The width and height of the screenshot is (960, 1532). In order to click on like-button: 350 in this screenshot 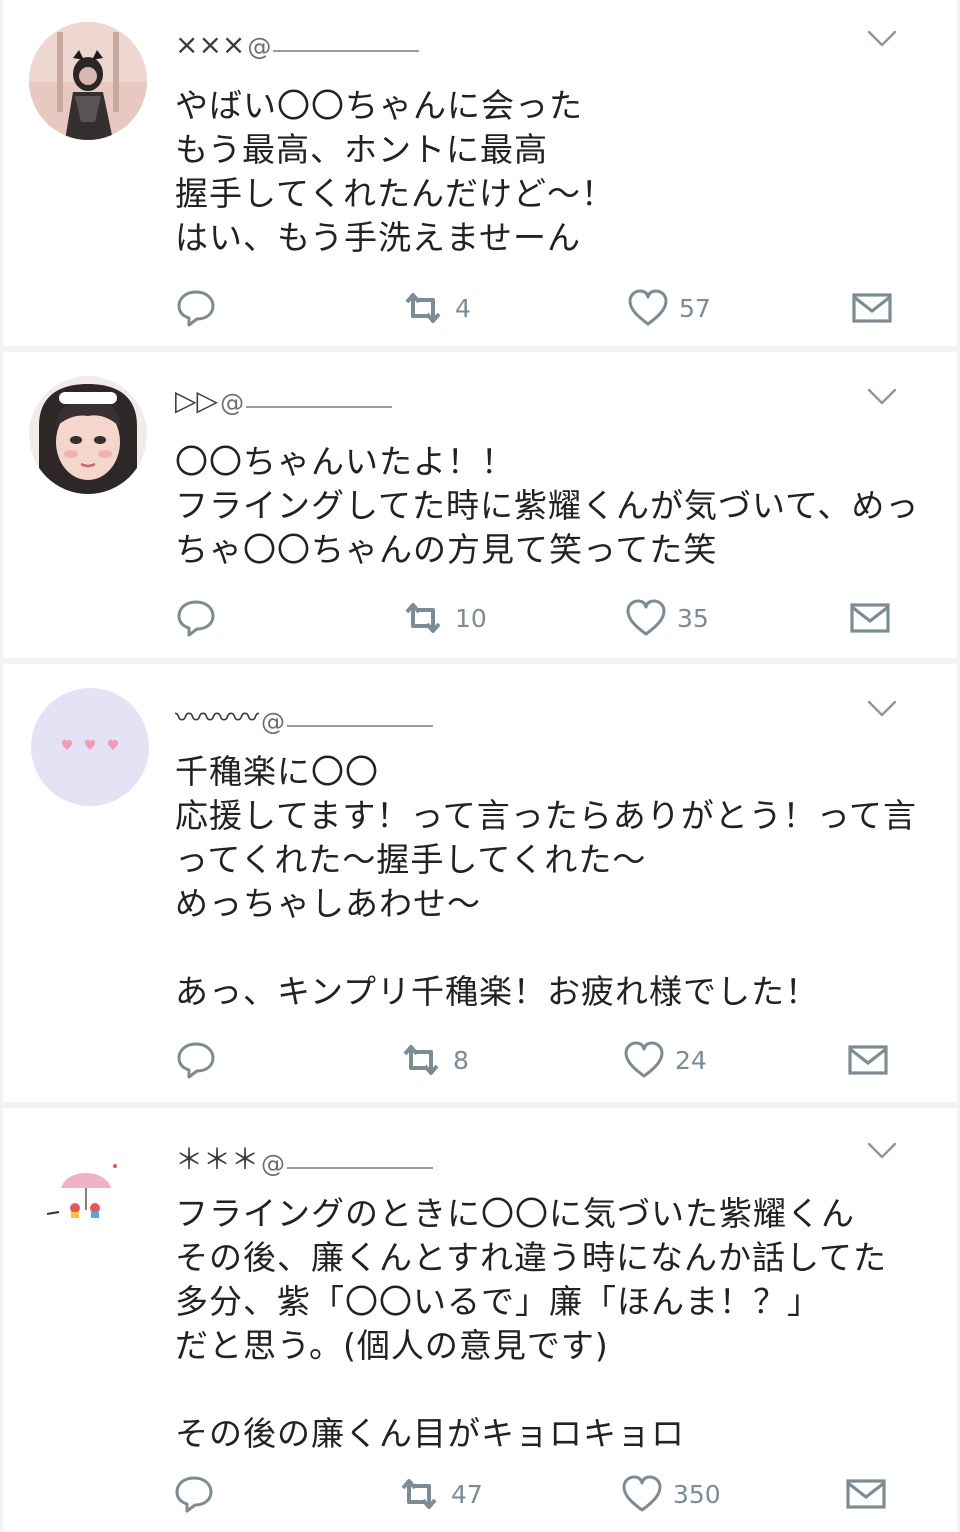, I will do `click(671, 1494)`.